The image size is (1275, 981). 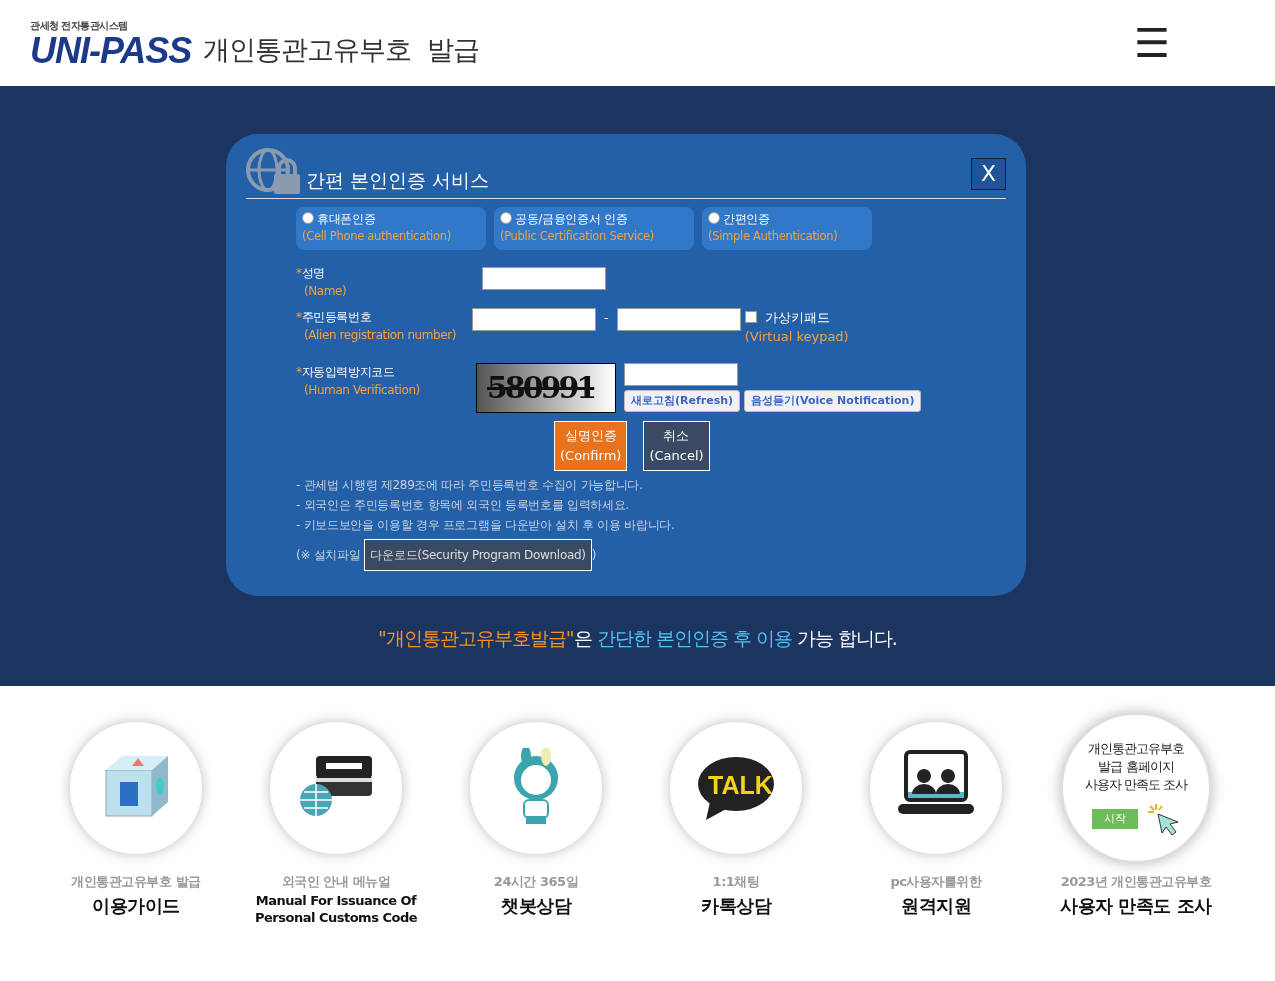 I want to click on cursor-click-icon, so click(x=1163, y=819).